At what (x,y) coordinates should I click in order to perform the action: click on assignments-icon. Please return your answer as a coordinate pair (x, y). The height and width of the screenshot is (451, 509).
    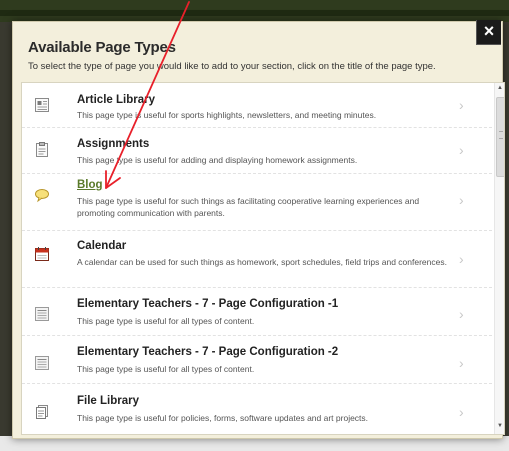
    Looking at the image, I should click on (42, 150).